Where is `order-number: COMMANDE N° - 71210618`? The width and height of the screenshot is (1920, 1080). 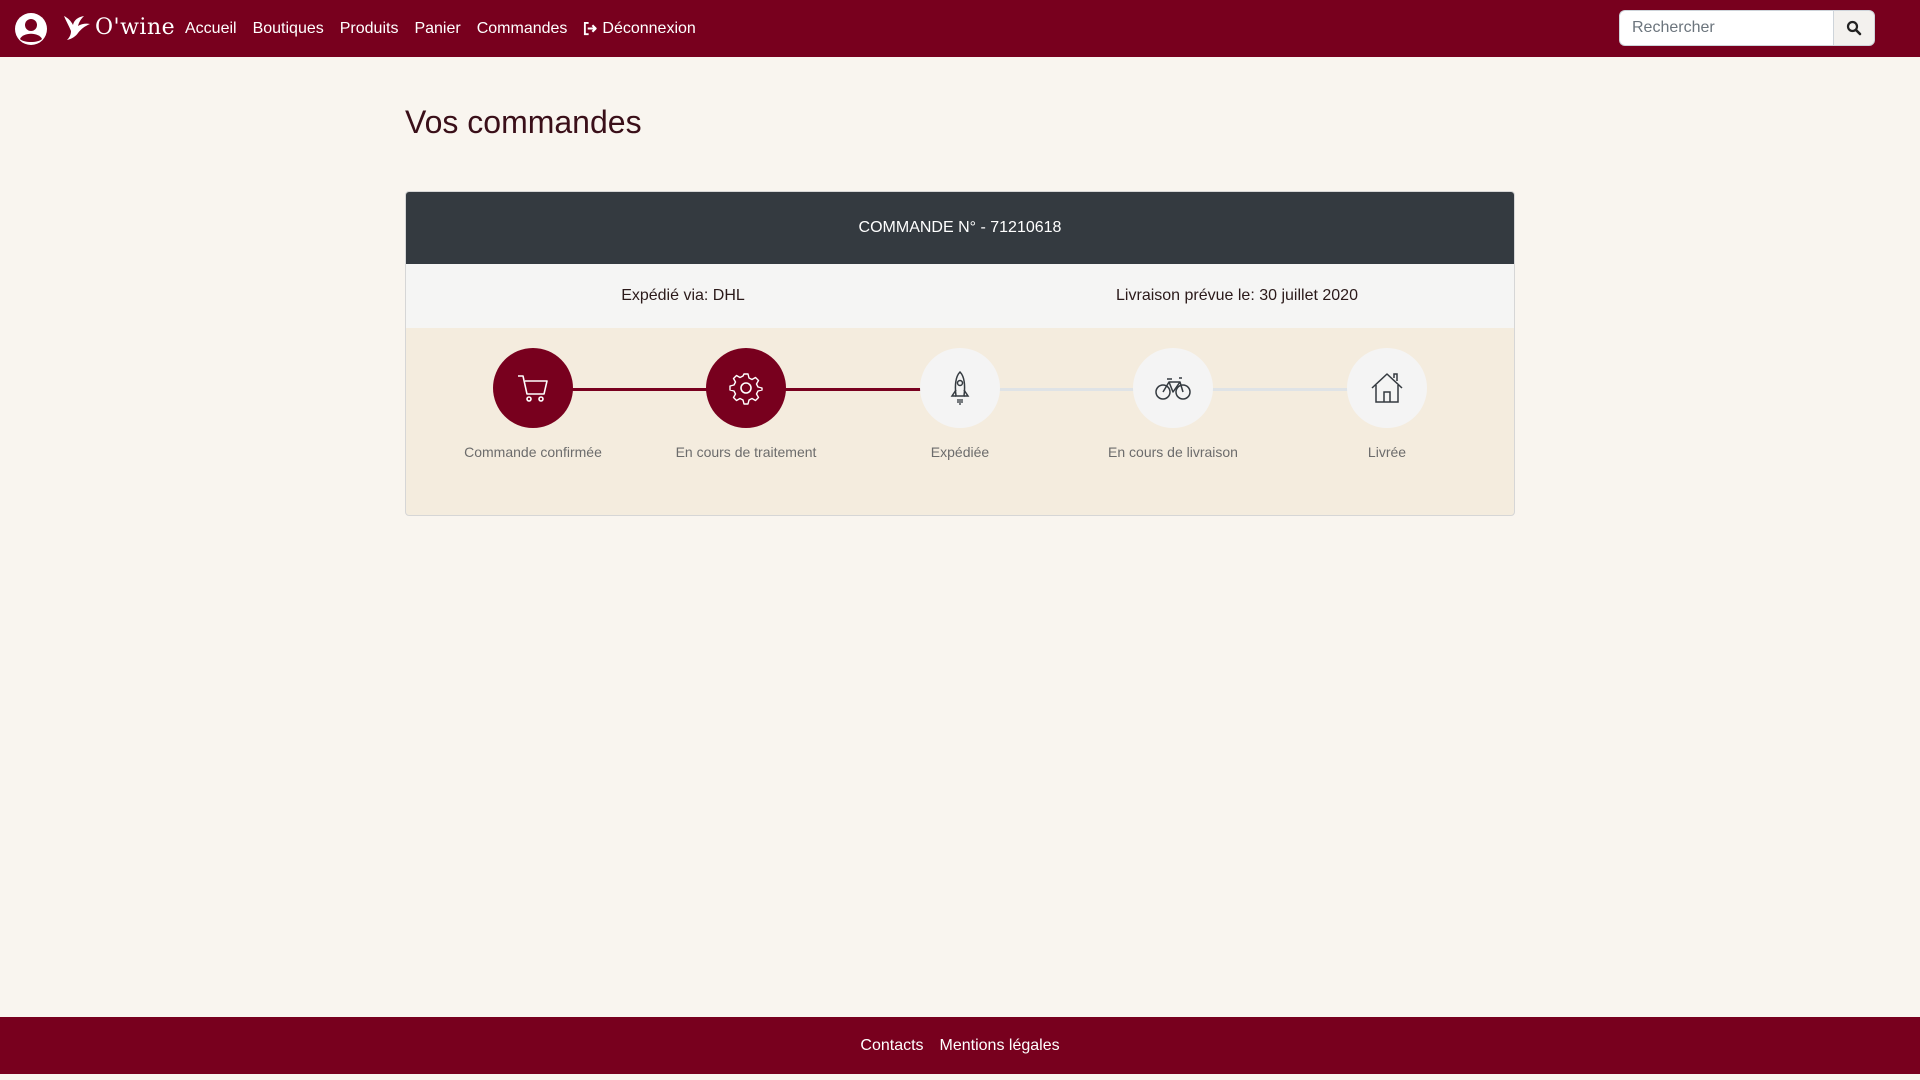
order-number: COMMANDE N° - 71210618 is located at coordinates (960, 227).